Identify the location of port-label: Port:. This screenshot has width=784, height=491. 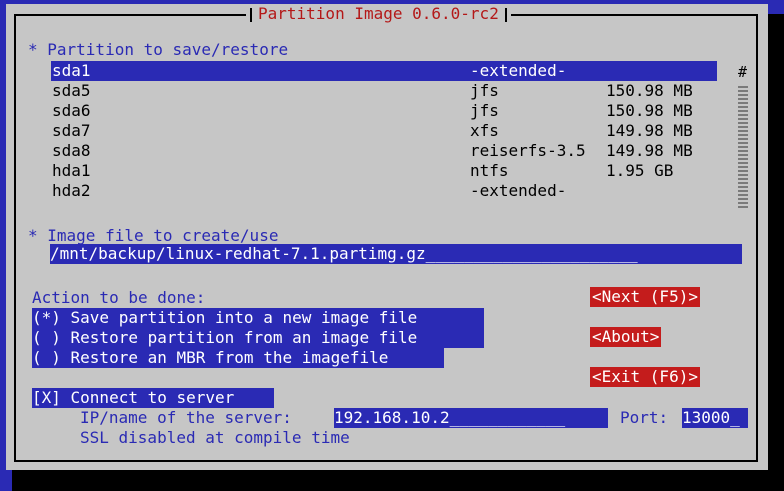
(644, 417).